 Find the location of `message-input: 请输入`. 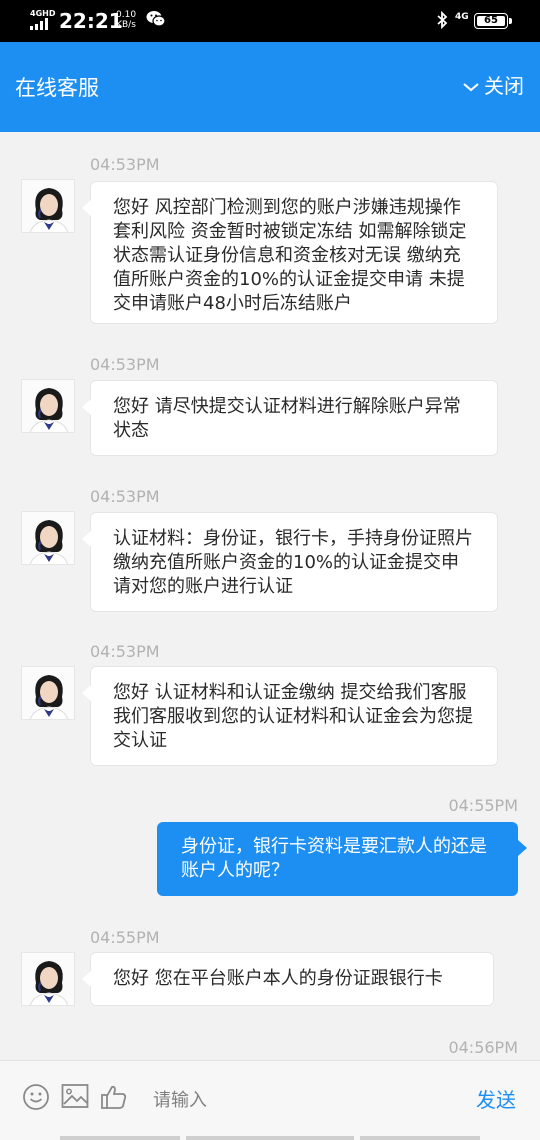

message-input: 请输入 is located at coordinates (180, 1099).